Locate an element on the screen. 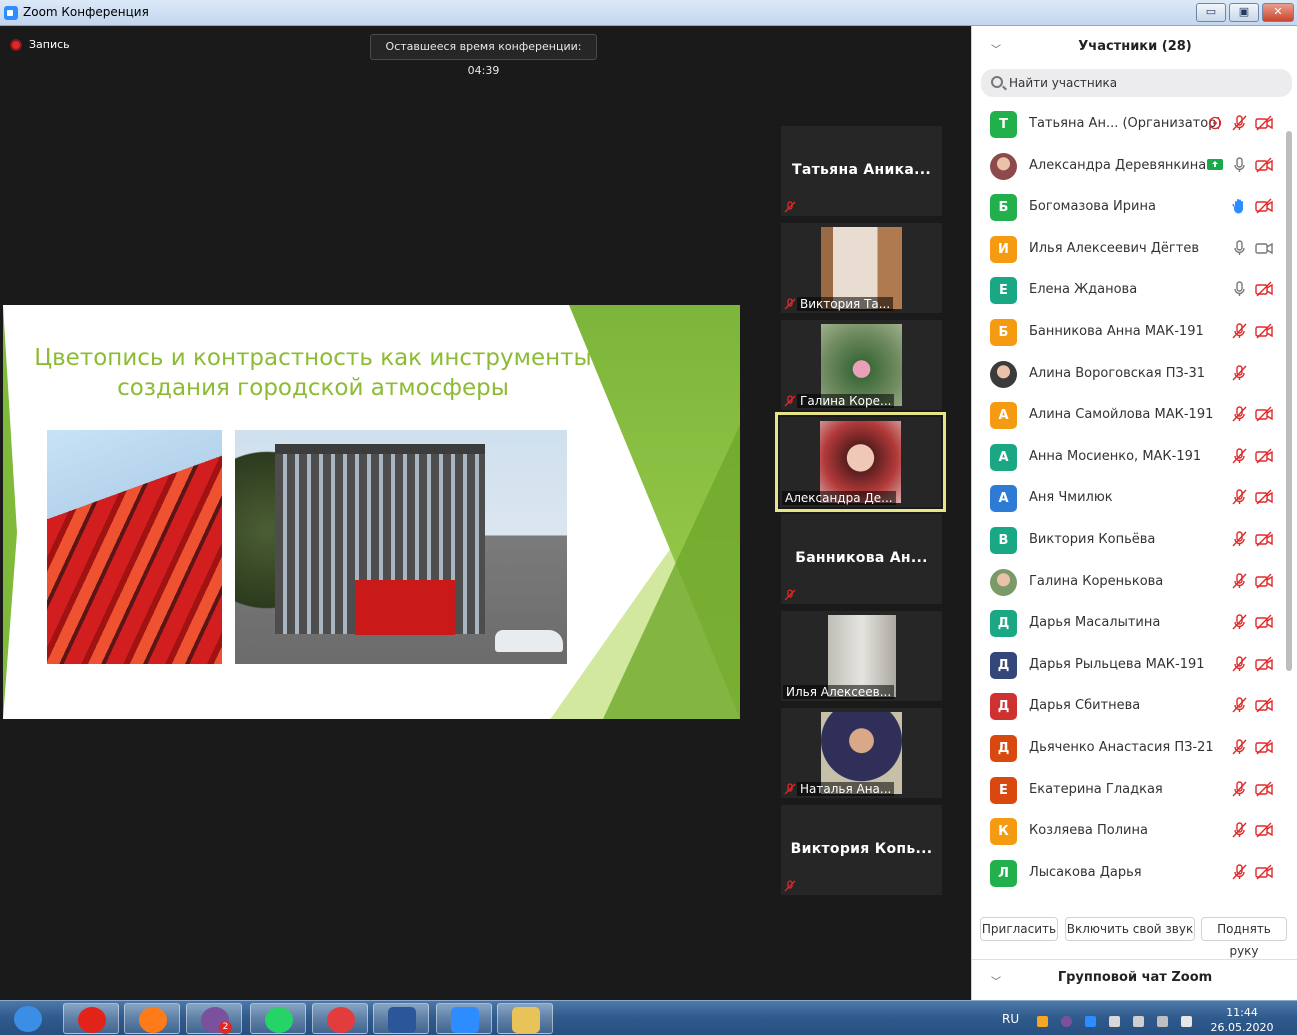  close-button: ✕ is located at coordinates (1278, 12).